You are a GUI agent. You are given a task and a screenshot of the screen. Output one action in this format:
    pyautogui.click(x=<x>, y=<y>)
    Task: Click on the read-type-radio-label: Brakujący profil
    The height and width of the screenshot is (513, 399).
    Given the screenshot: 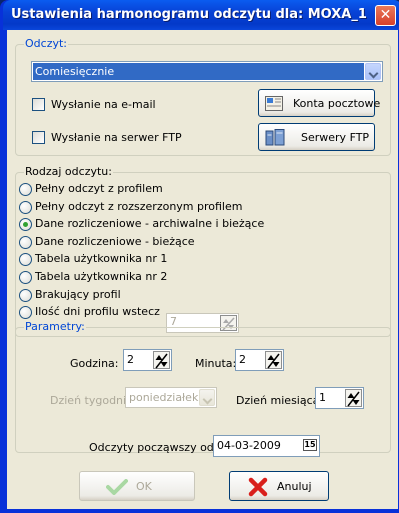 What is the action you would take?
    pyautogui.click(x=78, y=294)
    